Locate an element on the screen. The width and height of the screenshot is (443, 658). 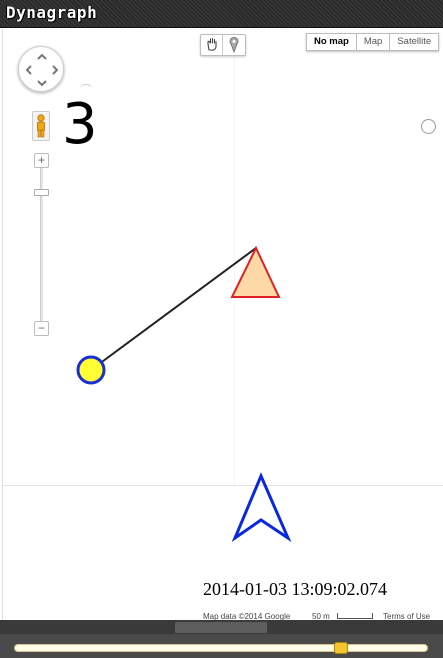
timeline-panel is located at coordinates (221, 646).